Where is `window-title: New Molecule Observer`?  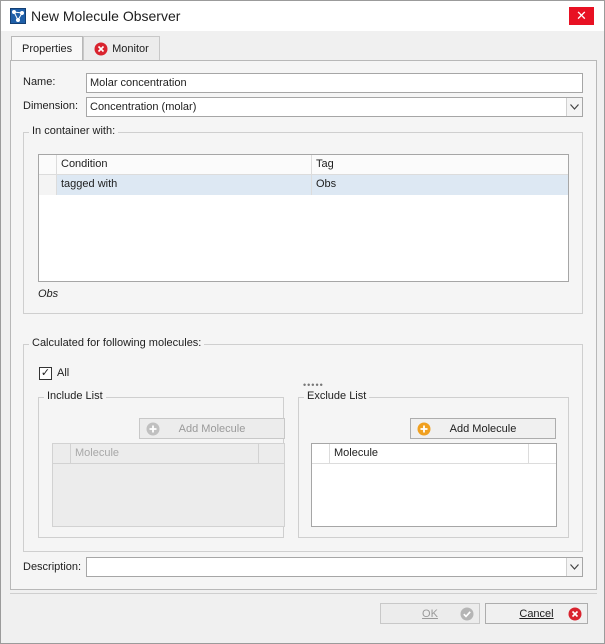 window-title: New Molecule Observer is located at coordinates (106, 16).